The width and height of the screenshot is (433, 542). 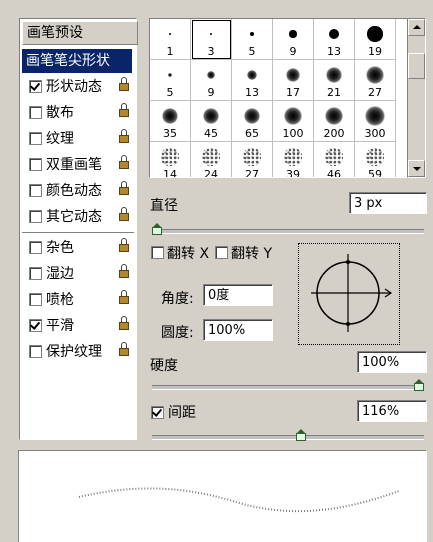 What do you see at coordinates (77, 326) in the screenshot?
I see `list-item-smoothing: 平滑` at bounding box center [77, 326].